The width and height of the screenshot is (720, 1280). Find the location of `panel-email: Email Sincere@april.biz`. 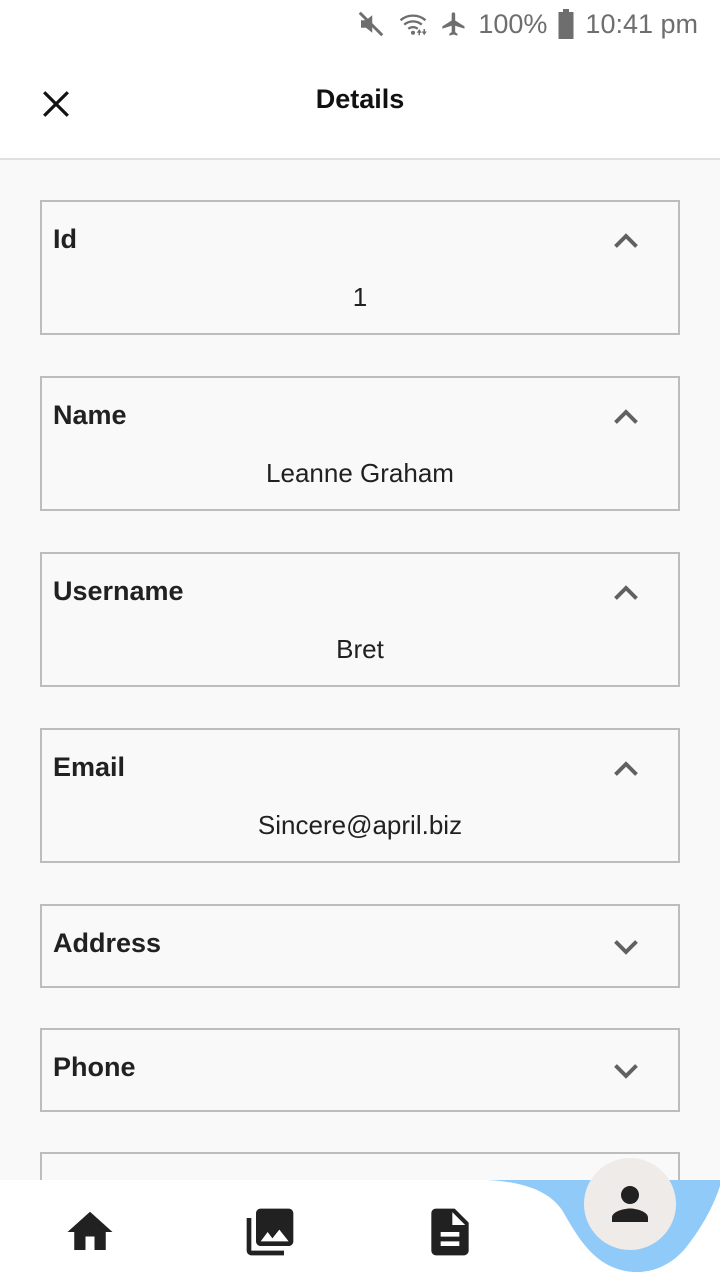

panel-email: Email Sincere@april.biz is located at coordinates (360, 795).